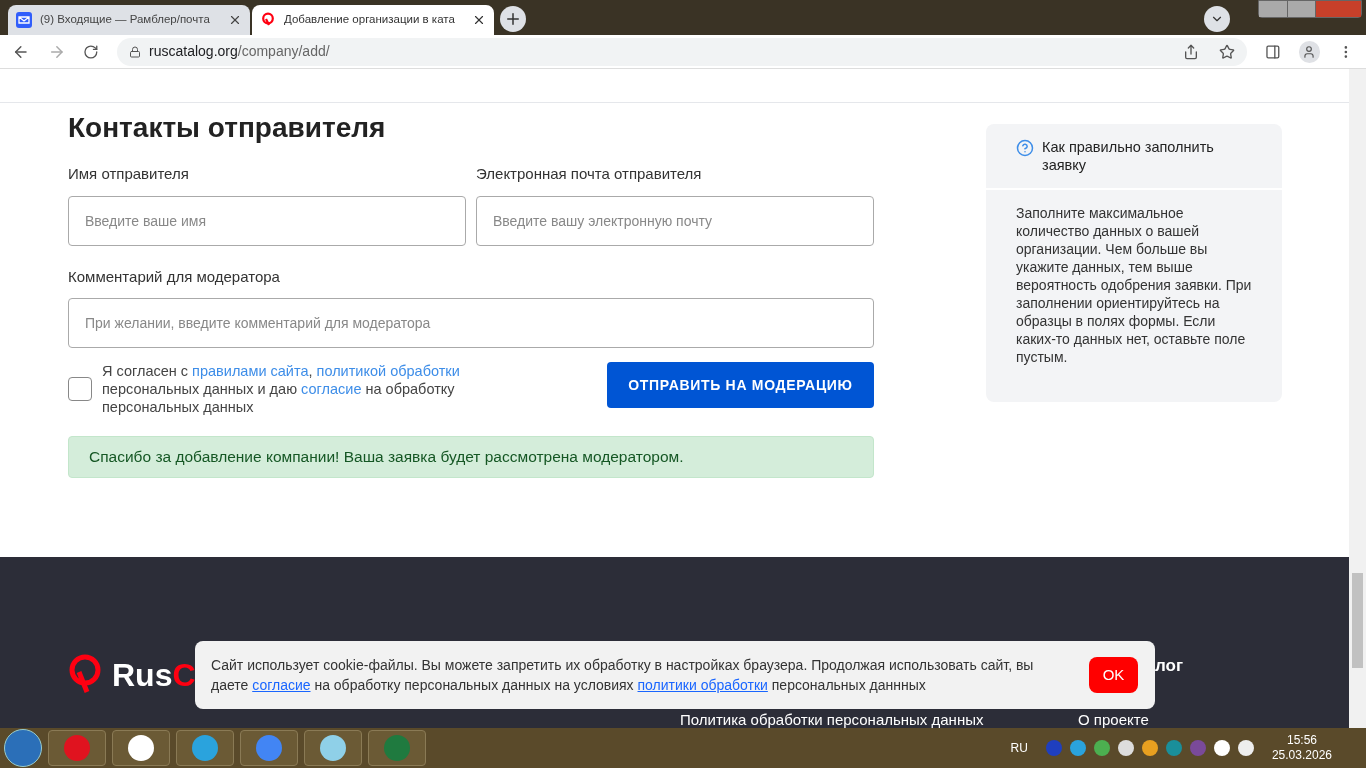 The height and width of the screenshot is (768, 1366). I want to click on section-heading: Контакты отправителя, so click(227, 128).